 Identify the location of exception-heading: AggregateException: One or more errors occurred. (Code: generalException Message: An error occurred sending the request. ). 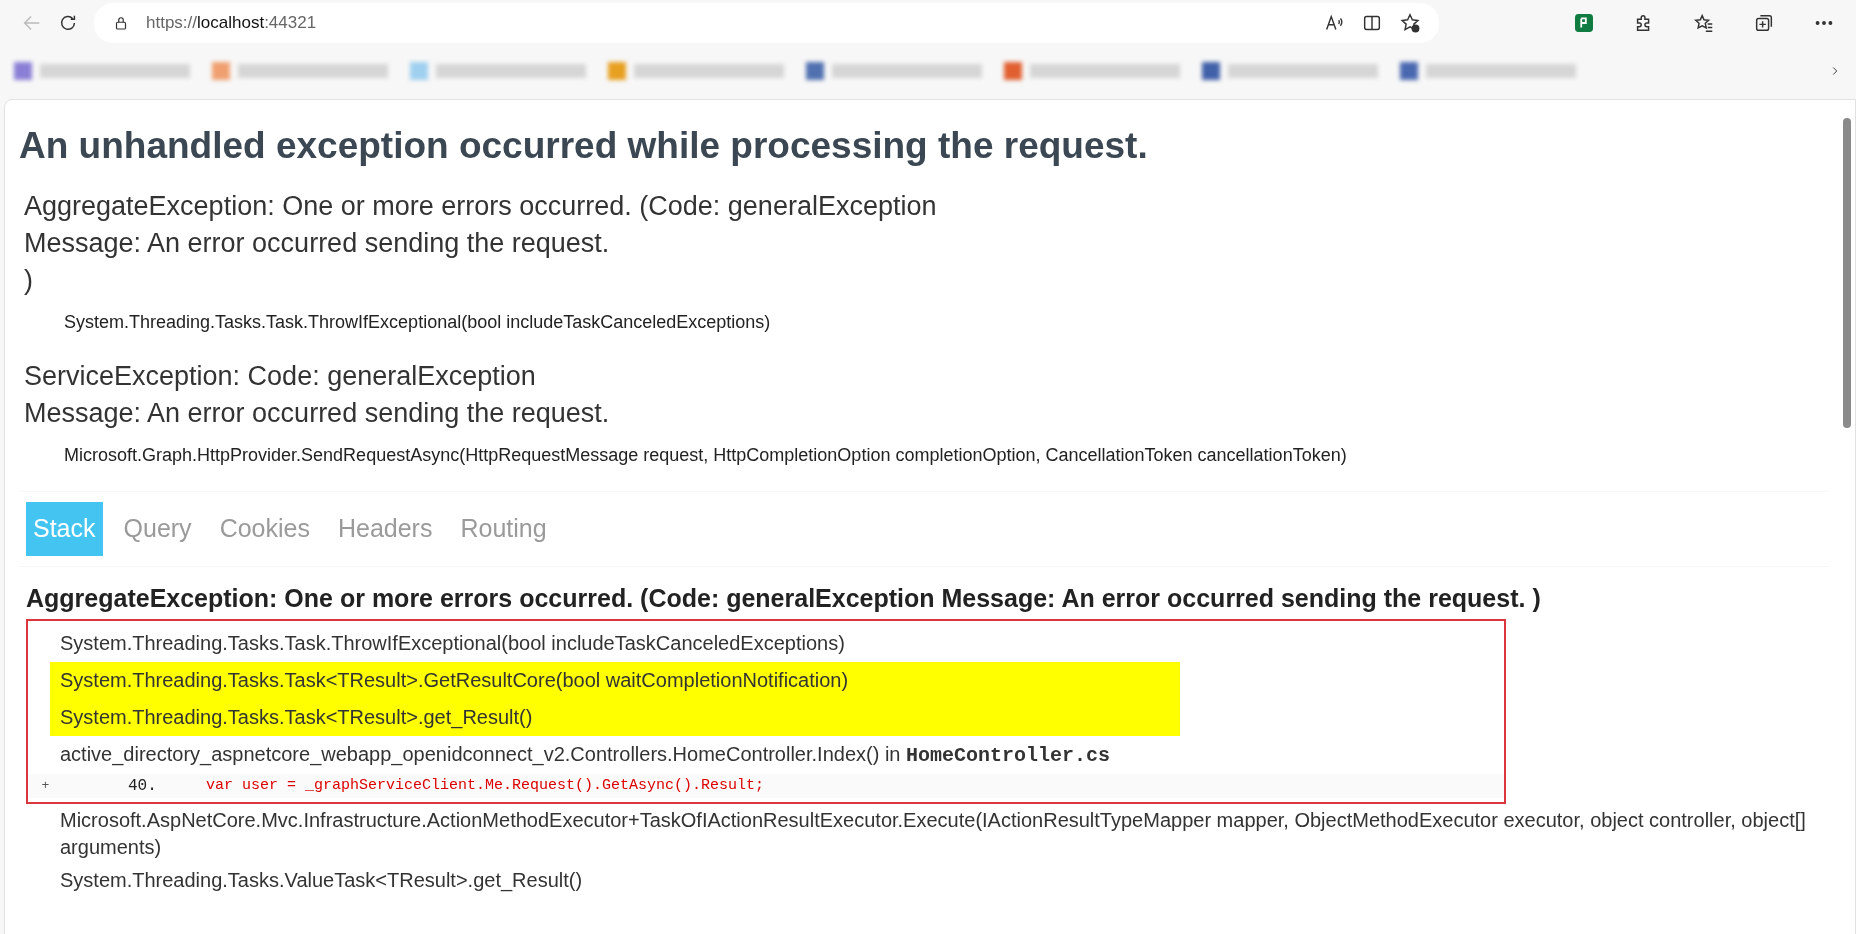
(784, 597).